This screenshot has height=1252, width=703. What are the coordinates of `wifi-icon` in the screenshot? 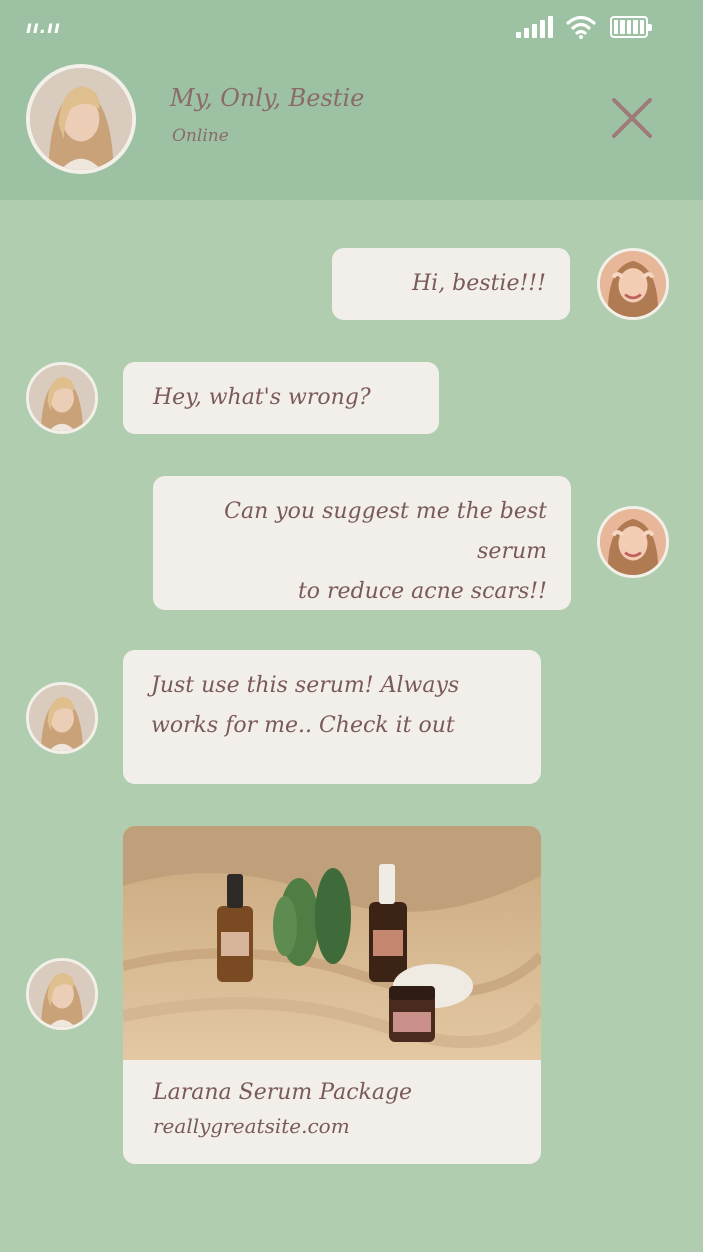 It's located at (581, 27).